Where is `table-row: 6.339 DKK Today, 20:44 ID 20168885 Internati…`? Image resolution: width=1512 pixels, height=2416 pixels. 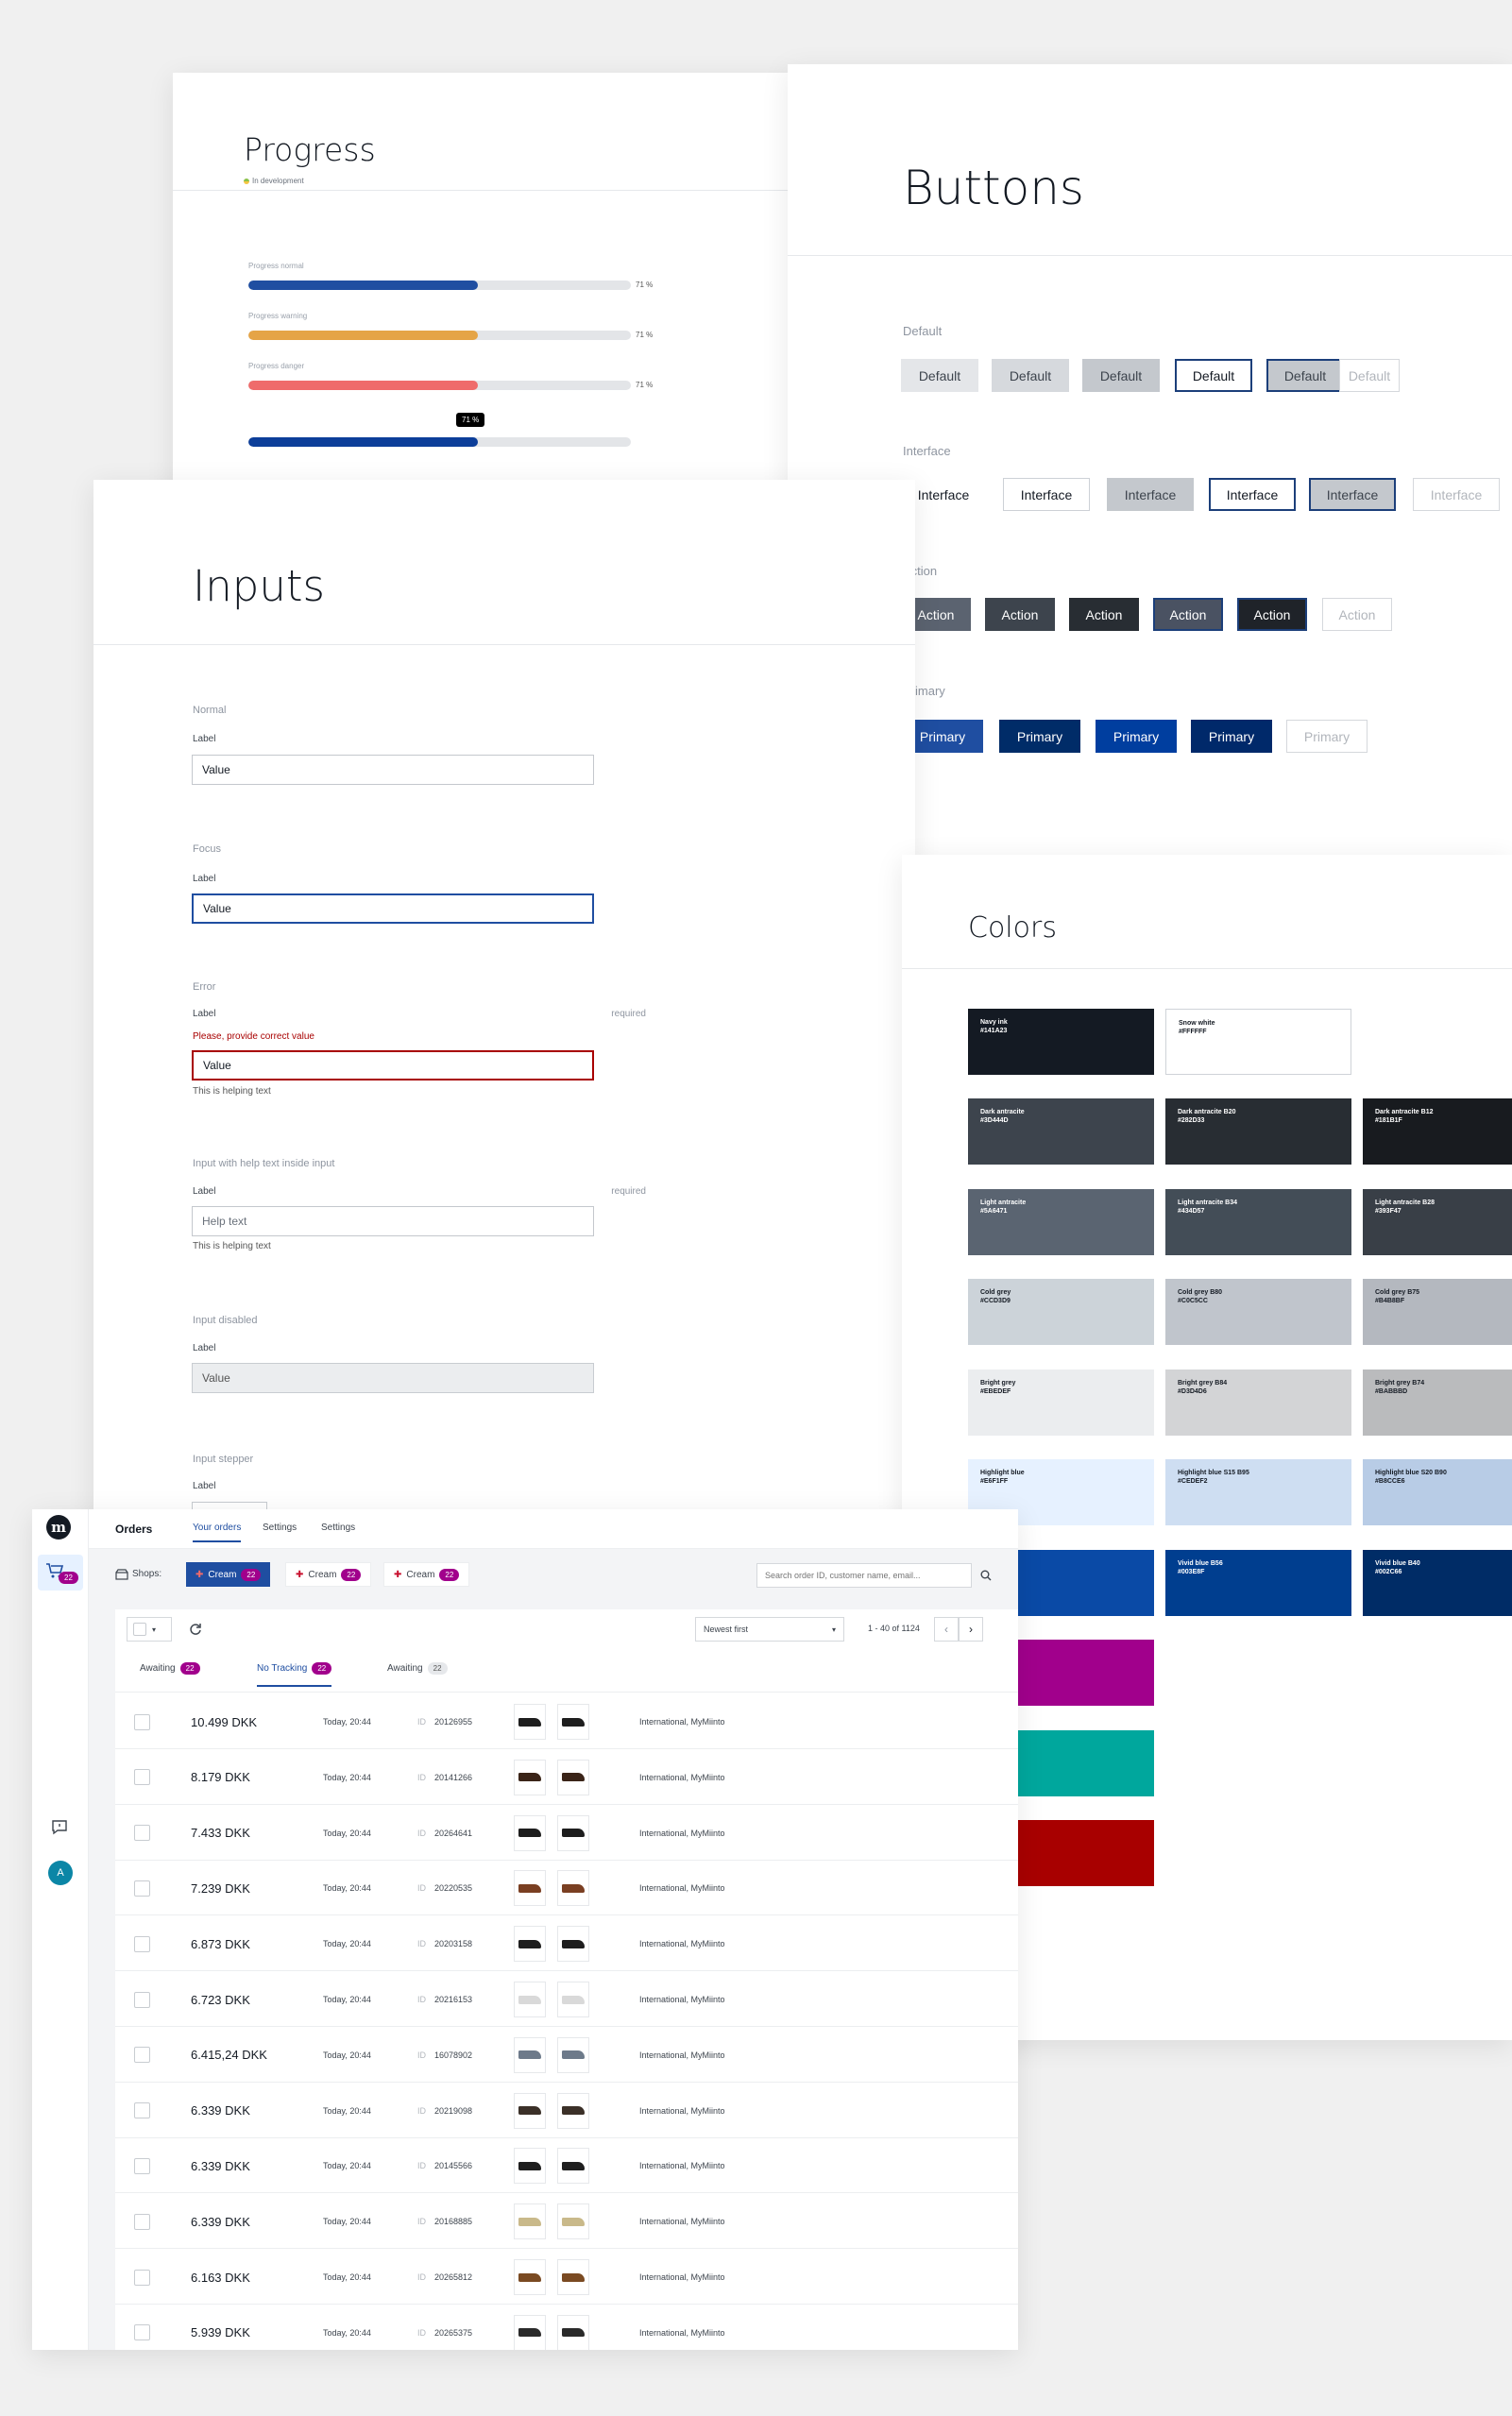
table-row: 6.339 DKK Today, 20:44 ID 20168885 Internati… is located at coordinates (566, 2222).